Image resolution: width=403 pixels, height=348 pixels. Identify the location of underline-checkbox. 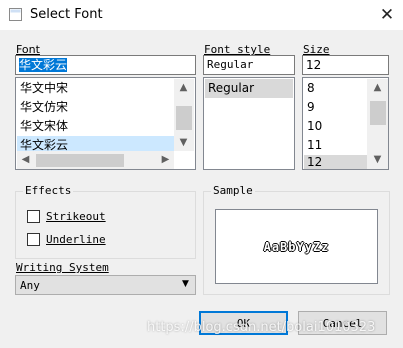
(33, 239).